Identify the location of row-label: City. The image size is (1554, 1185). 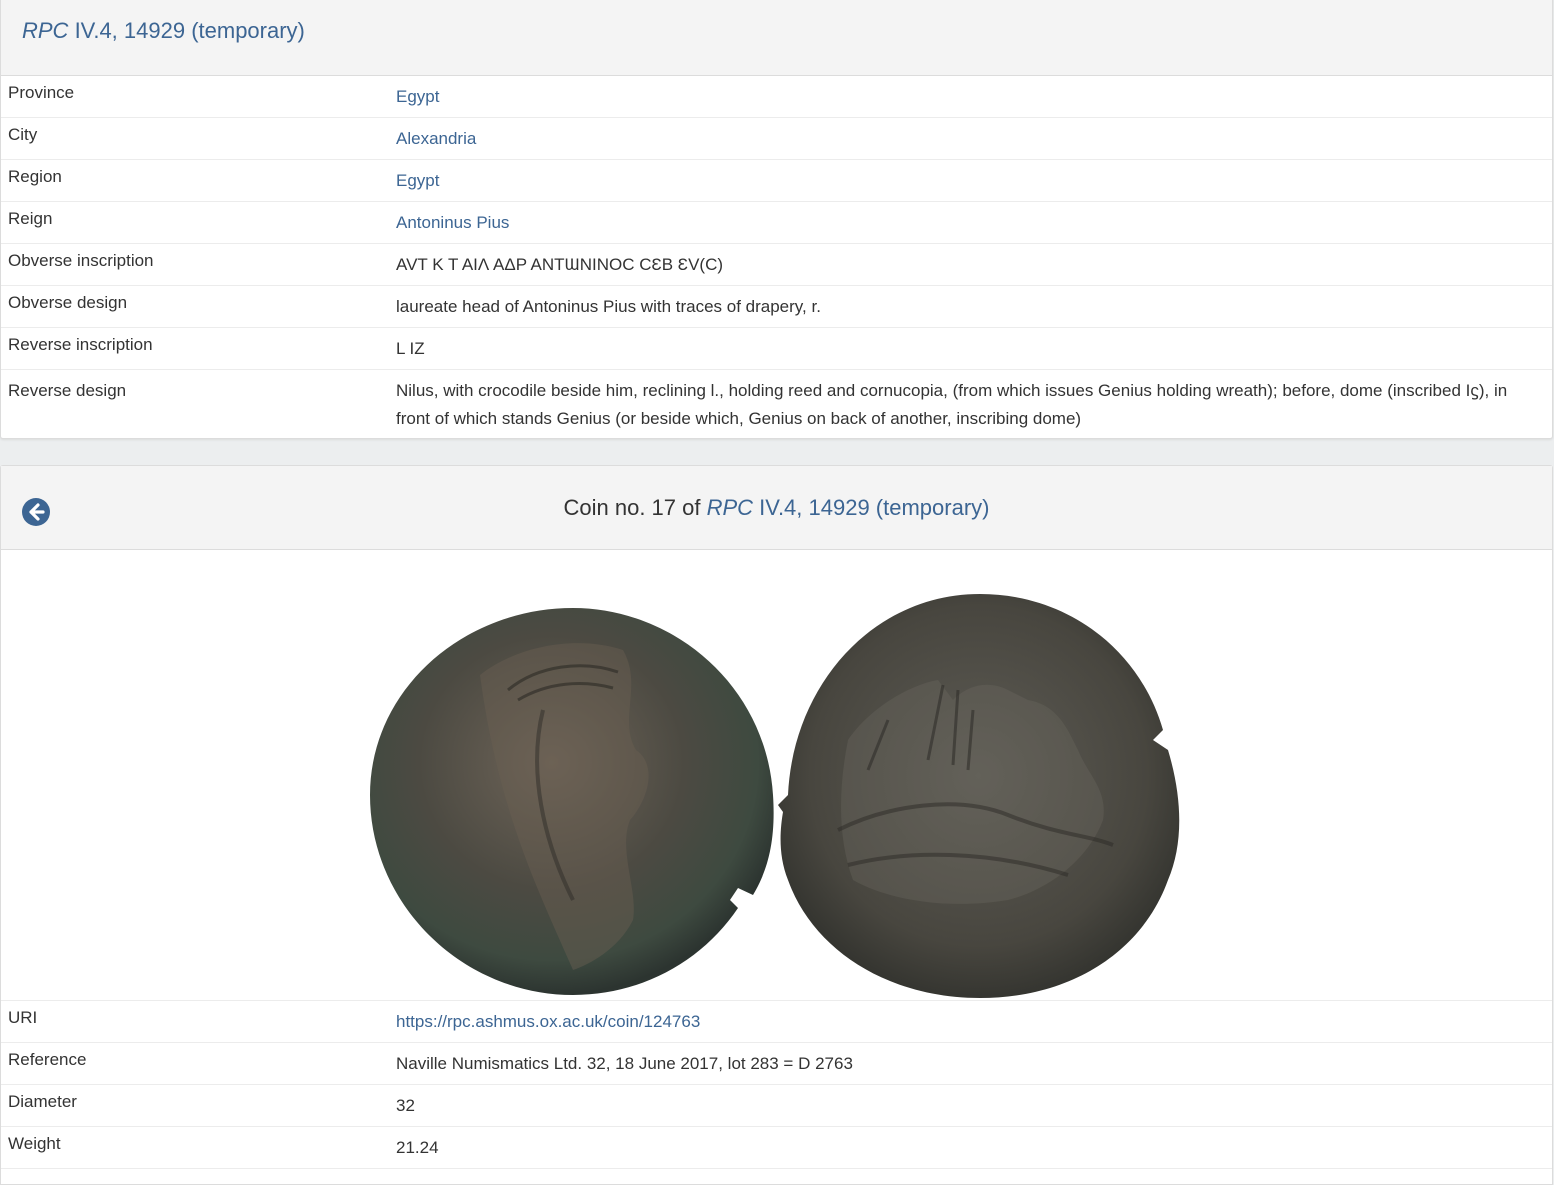
(23, 134).